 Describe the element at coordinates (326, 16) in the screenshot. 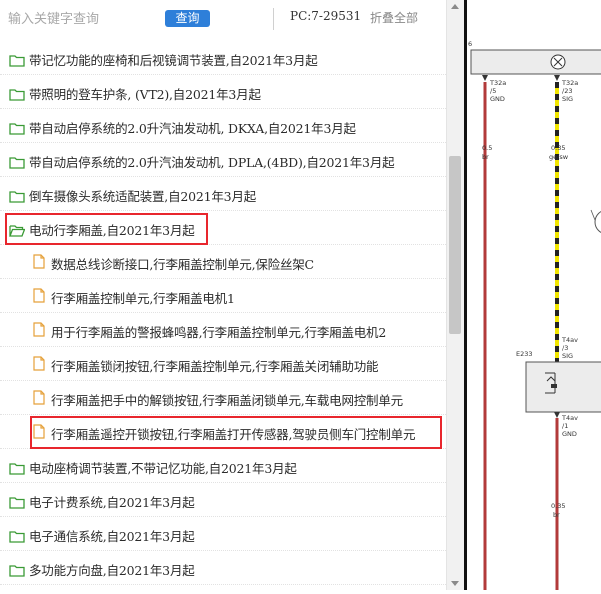

I see `pc-code-label: PC:7-29531` at that location.